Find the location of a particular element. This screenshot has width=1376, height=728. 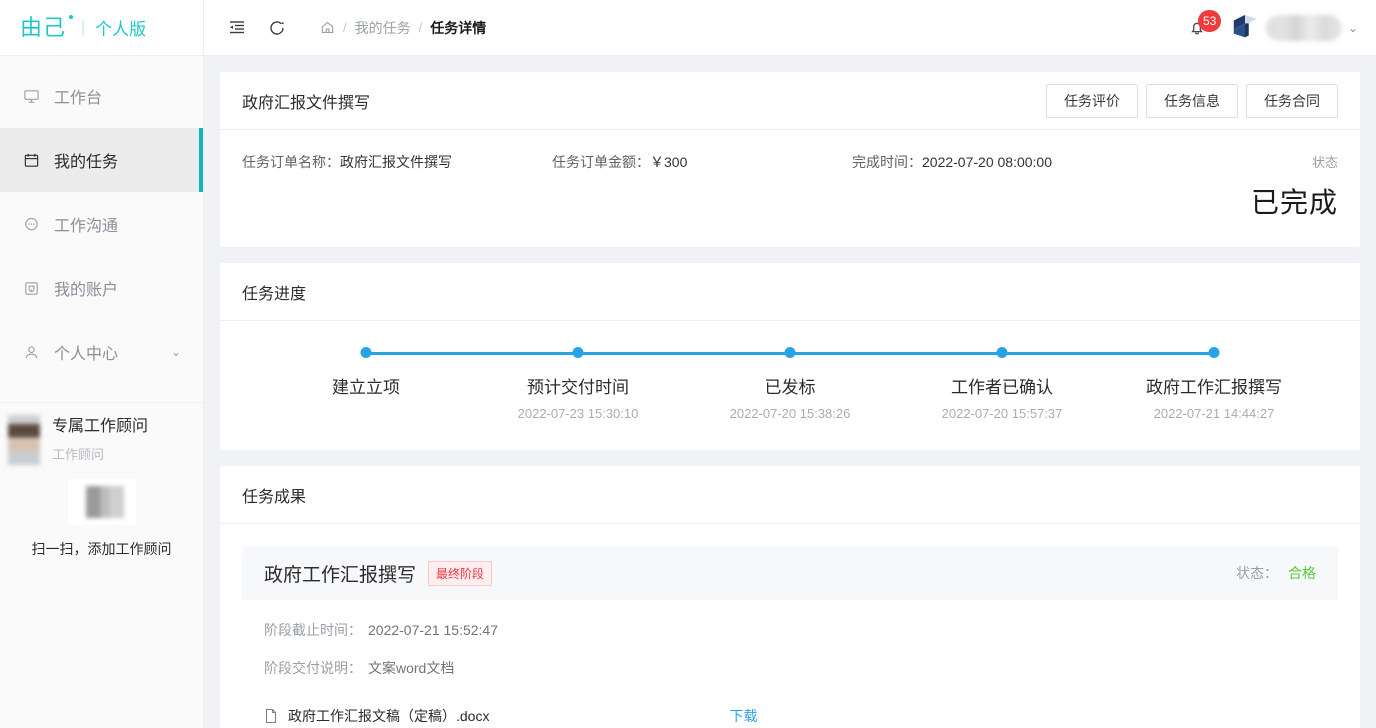

calendar-icon is located at coordinates (31, 160).